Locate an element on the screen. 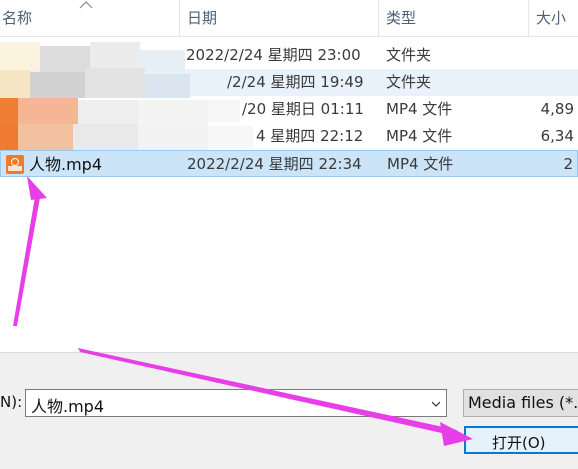  column-header-type: 类型 is located at coordinates (453, 18).